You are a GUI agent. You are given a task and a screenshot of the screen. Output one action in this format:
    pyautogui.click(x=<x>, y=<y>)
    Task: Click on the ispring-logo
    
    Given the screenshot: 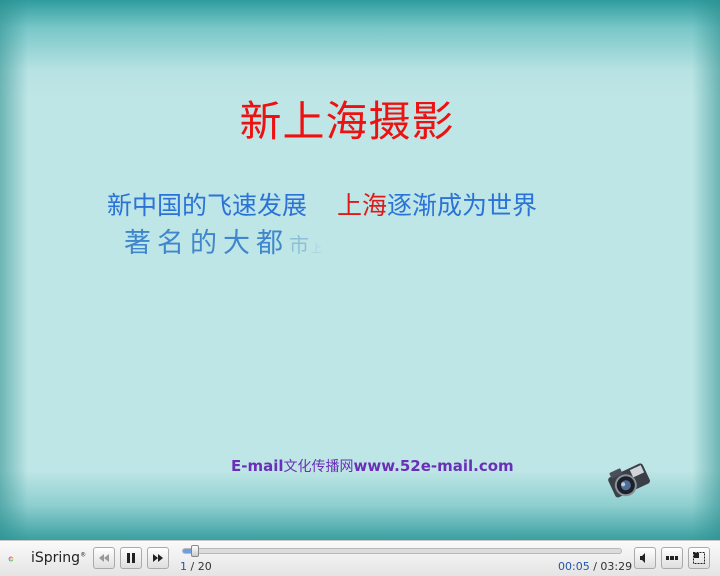 What is the action you would take?
    pyautogui.click(x=11, y=559)
    